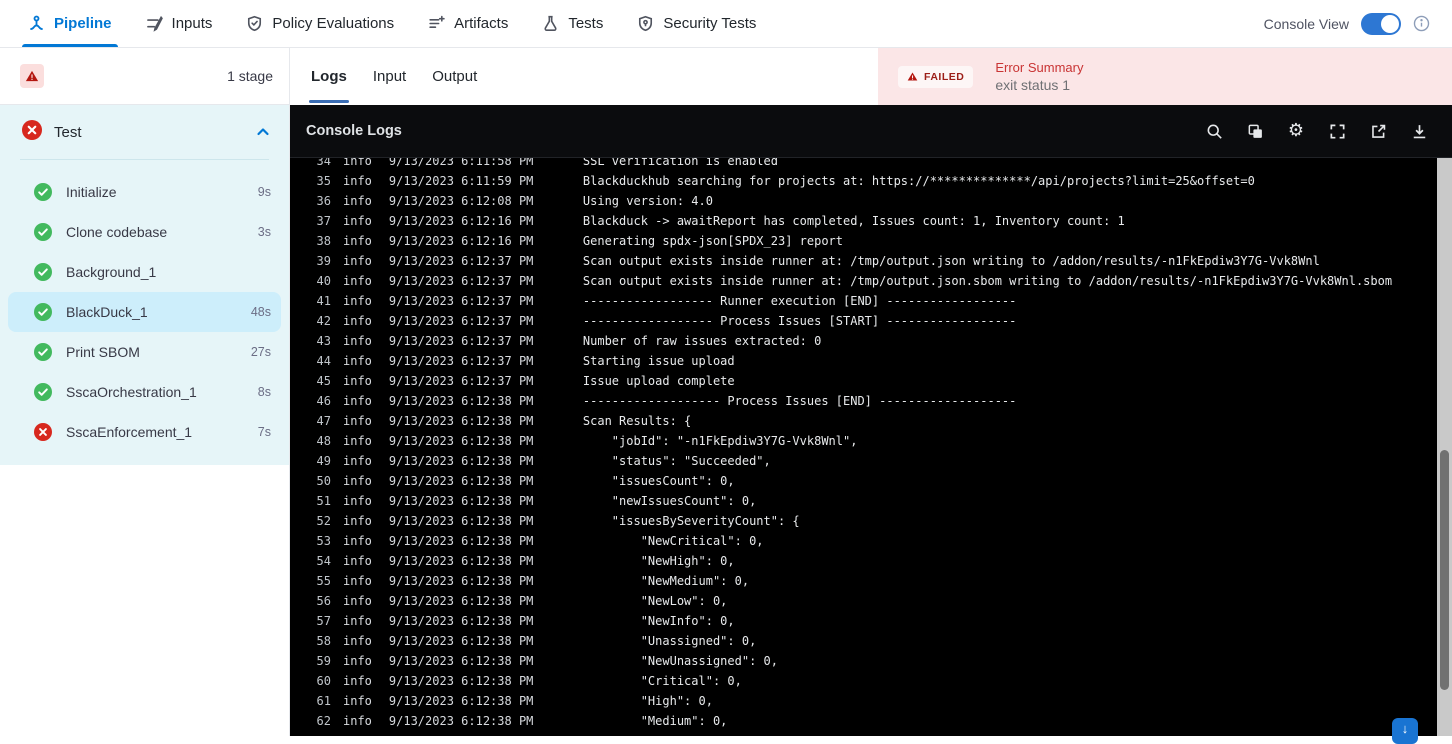 The width and height of the screenshot is (1452, 744). I want to click on log-line-number: 43, so click(323, 341).